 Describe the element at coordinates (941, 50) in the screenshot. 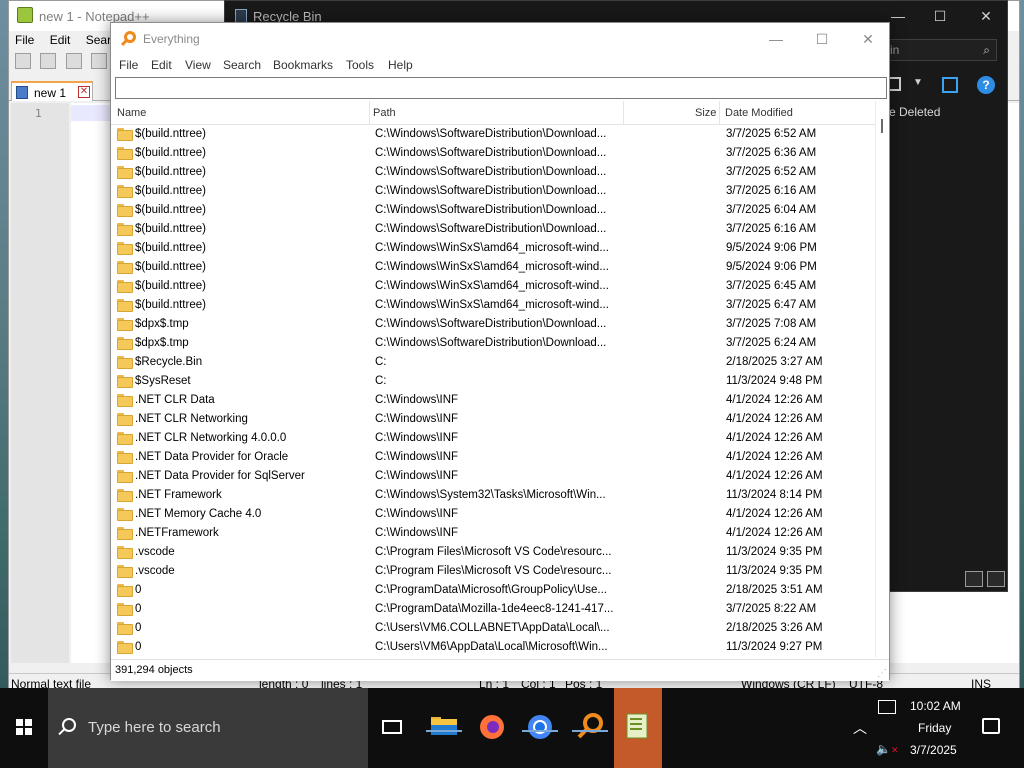

I see `recycle-bin-search-input: in ⌕` at that location.